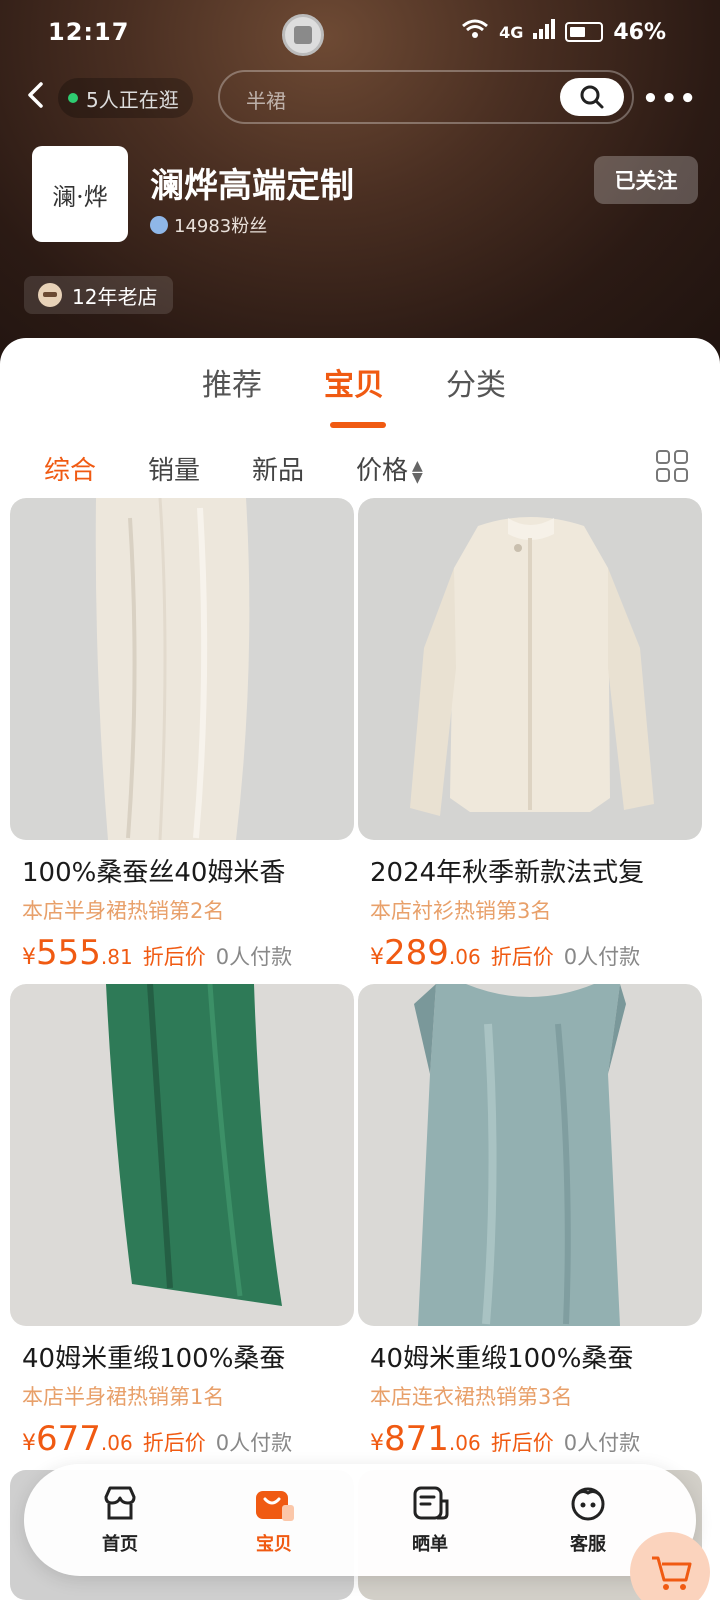 The width and height of the screenshot is (720, 1600). I want to click on store-age-label: 12年老店, so click(115, 296).